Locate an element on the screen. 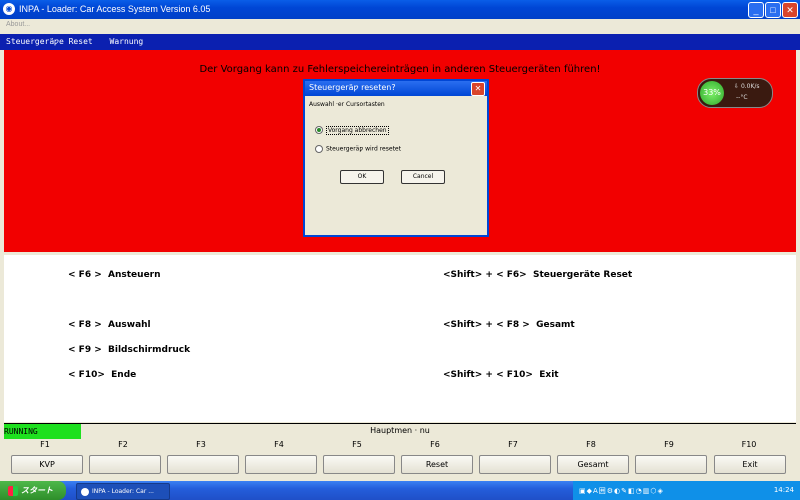  dialog-title-bar: Steuergeräƿ reseten? ✕ is located at coordinates (396, 88).